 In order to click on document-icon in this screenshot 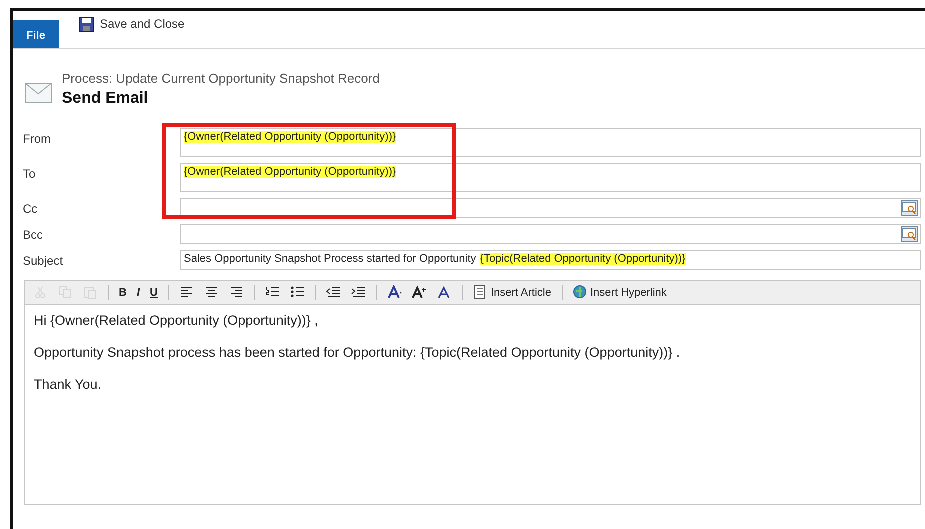, I will do `click(480, 292)`.